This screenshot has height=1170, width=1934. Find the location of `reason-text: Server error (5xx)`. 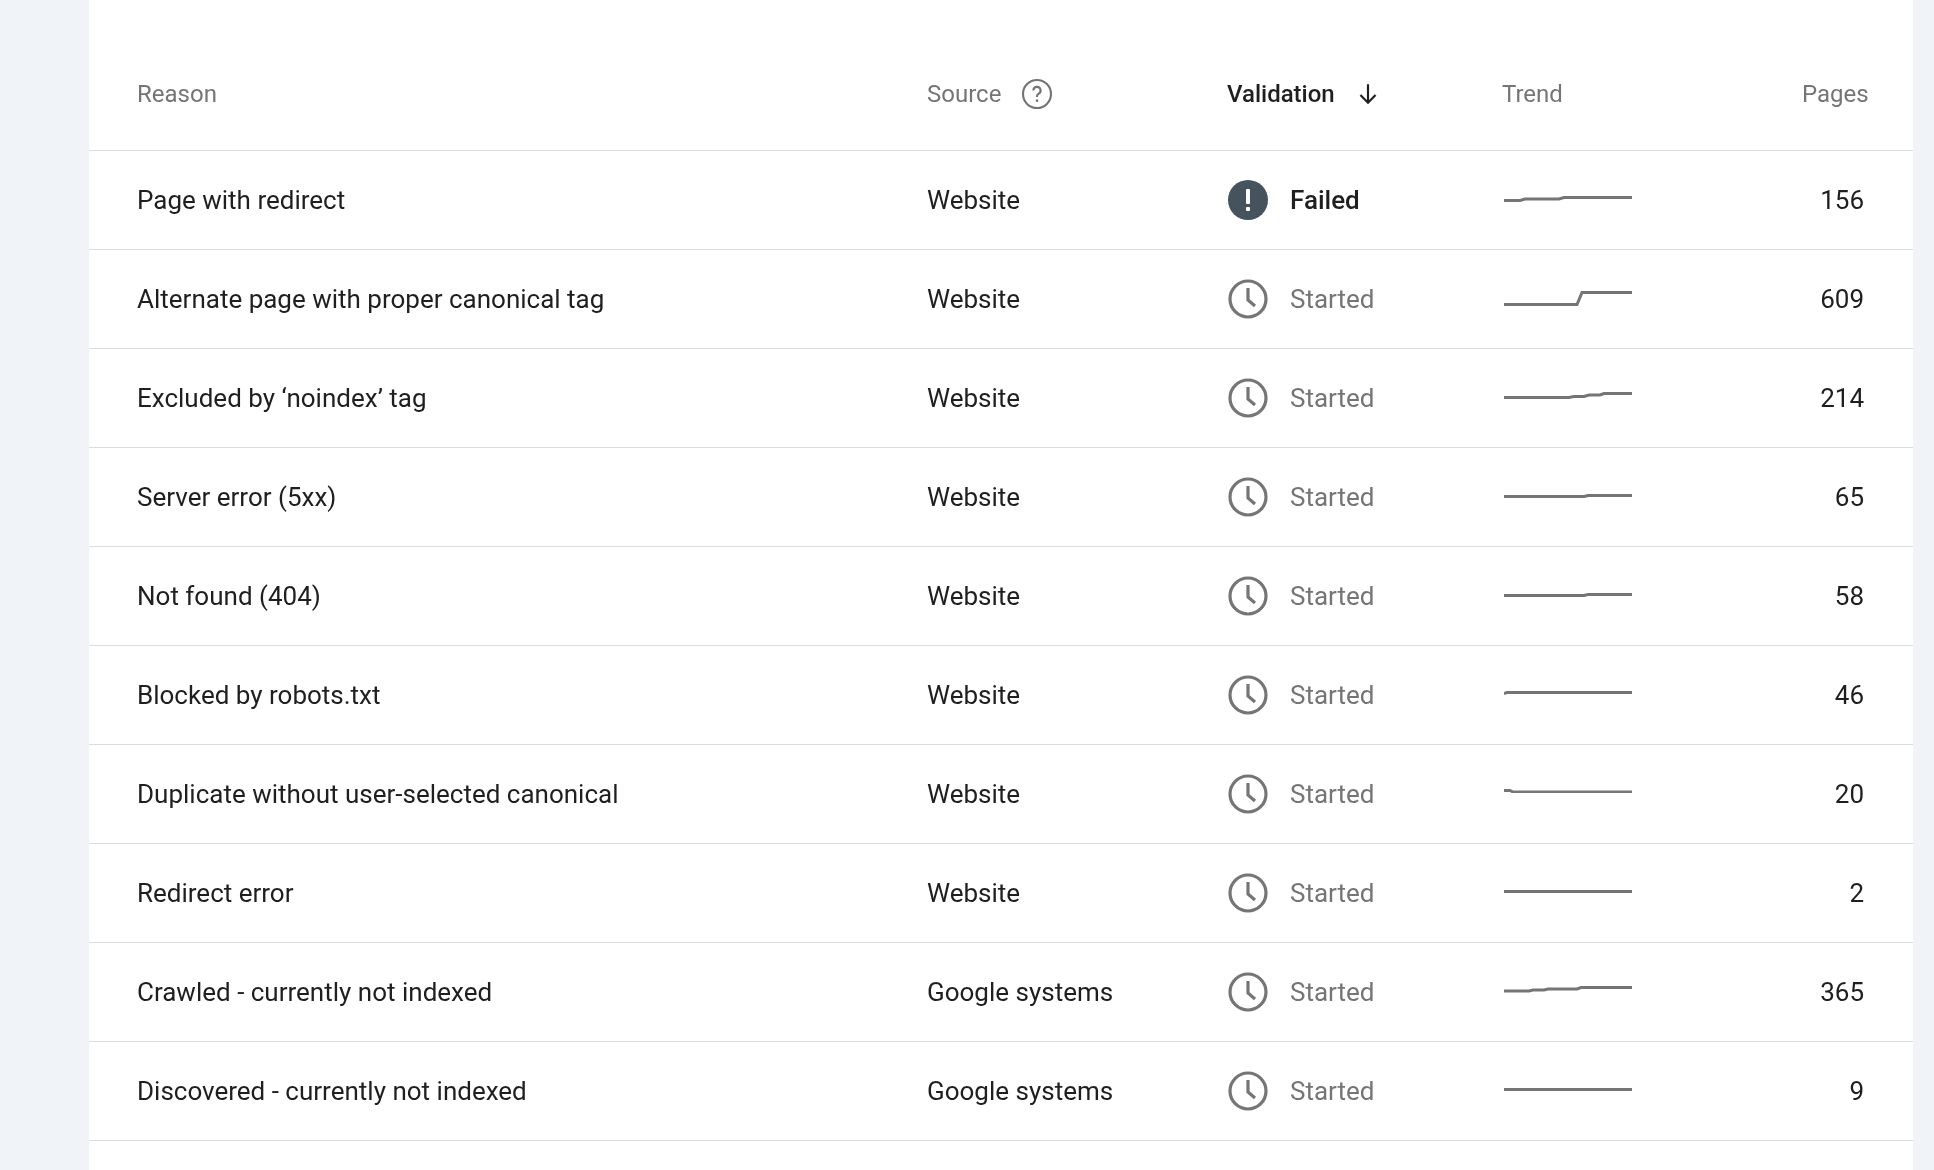

reason-text: Server error (5xx) is located at coordinates (237, 496).